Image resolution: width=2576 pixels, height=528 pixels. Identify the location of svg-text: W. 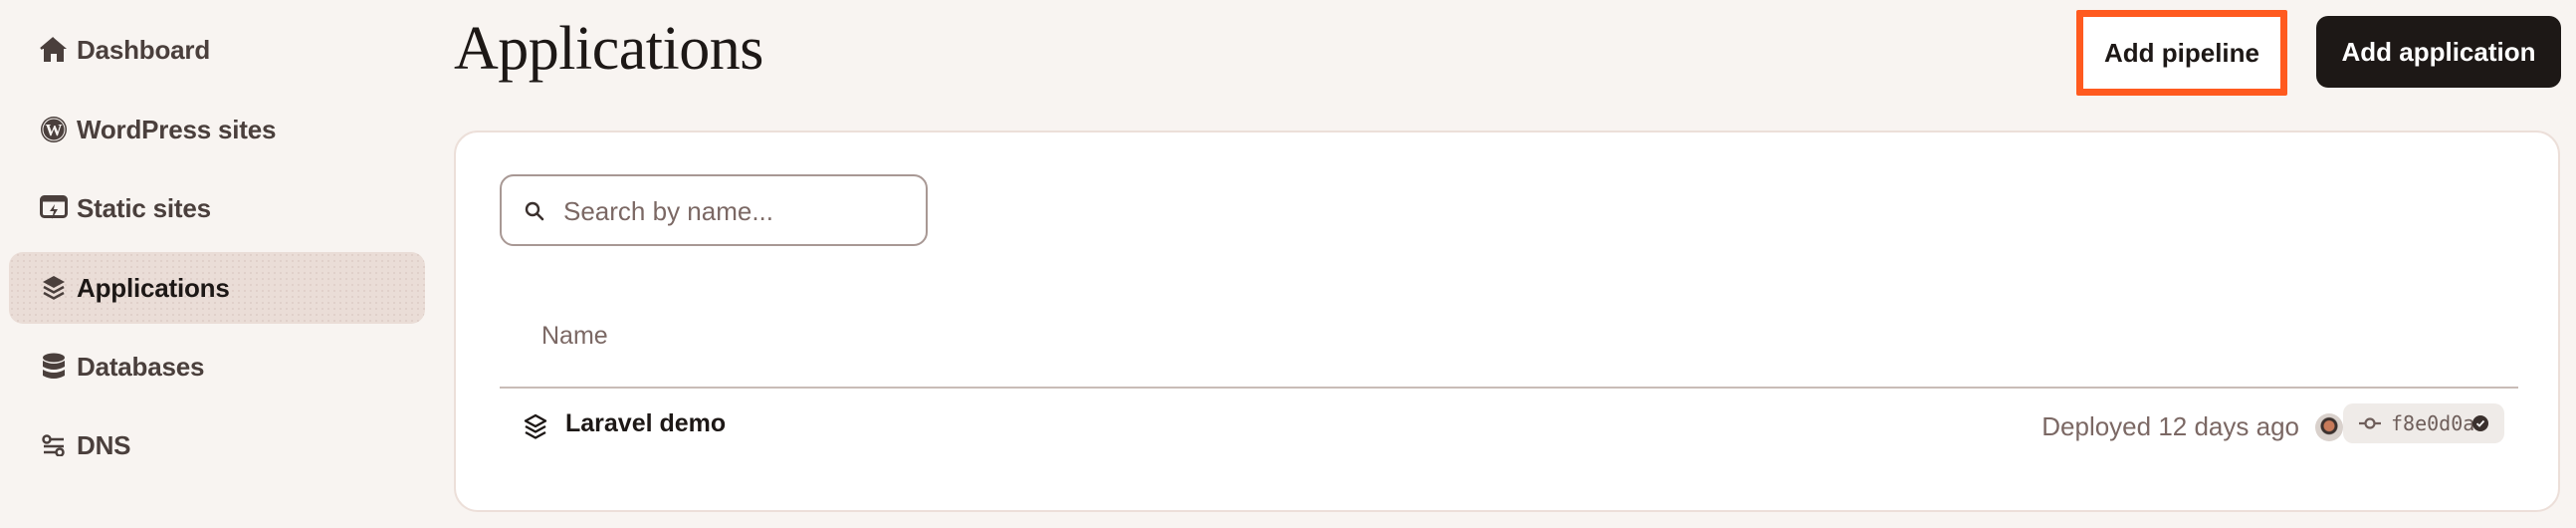
(54, 130).